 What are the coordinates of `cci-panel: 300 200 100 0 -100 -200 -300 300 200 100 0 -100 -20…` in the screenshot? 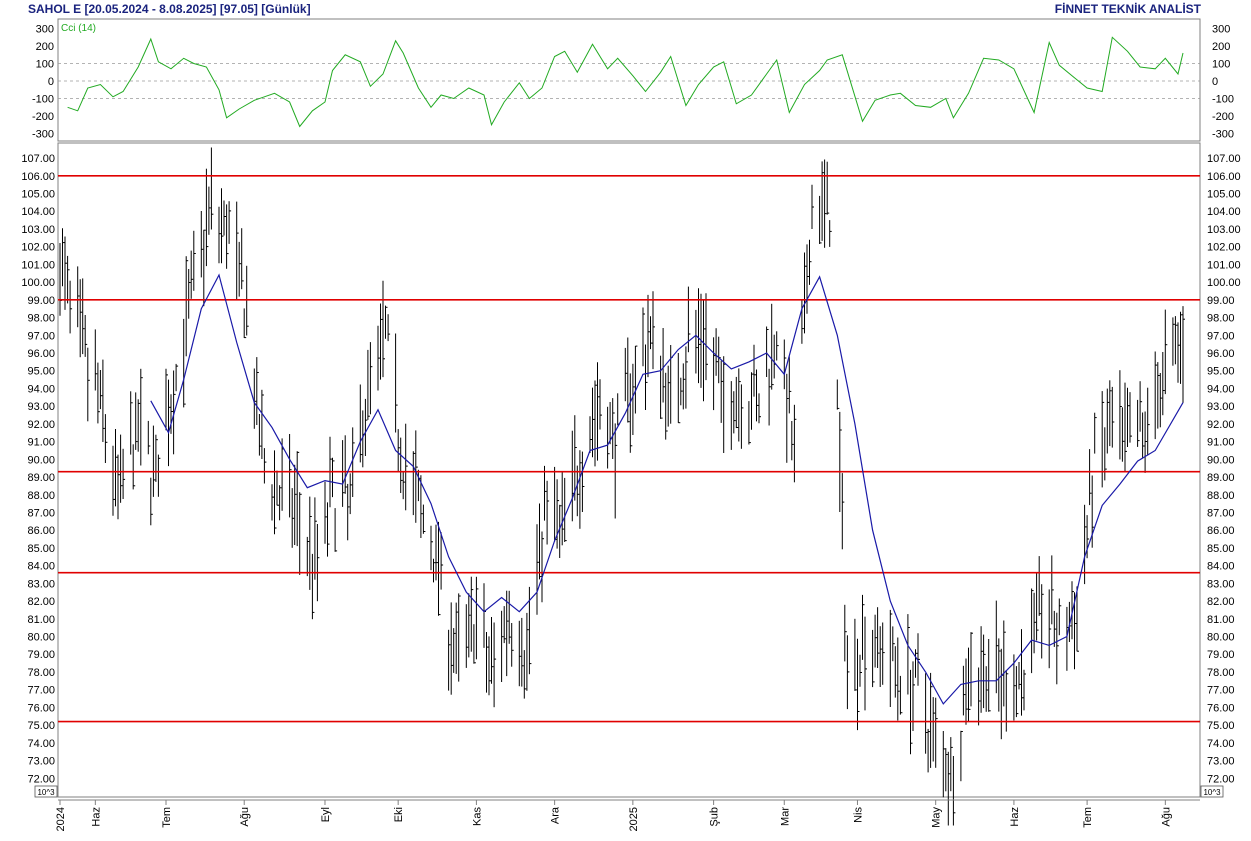 It's located at (633, 80).